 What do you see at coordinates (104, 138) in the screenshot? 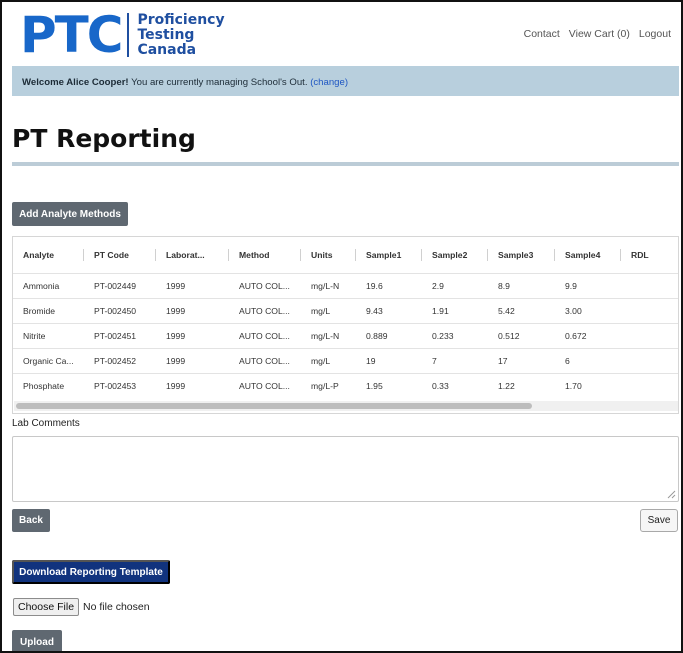
I see `page-title: PT Reporting` at bounding box center [104, 138].